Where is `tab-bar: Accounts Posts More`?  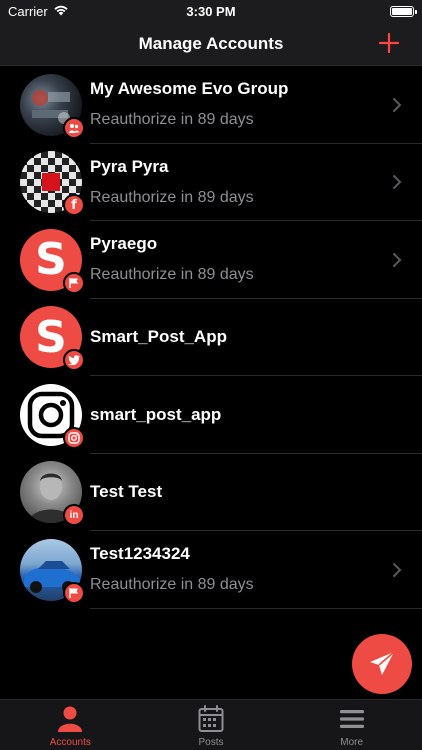
tab-bar: Accounts Posts More is located at coordinates (211, 724).